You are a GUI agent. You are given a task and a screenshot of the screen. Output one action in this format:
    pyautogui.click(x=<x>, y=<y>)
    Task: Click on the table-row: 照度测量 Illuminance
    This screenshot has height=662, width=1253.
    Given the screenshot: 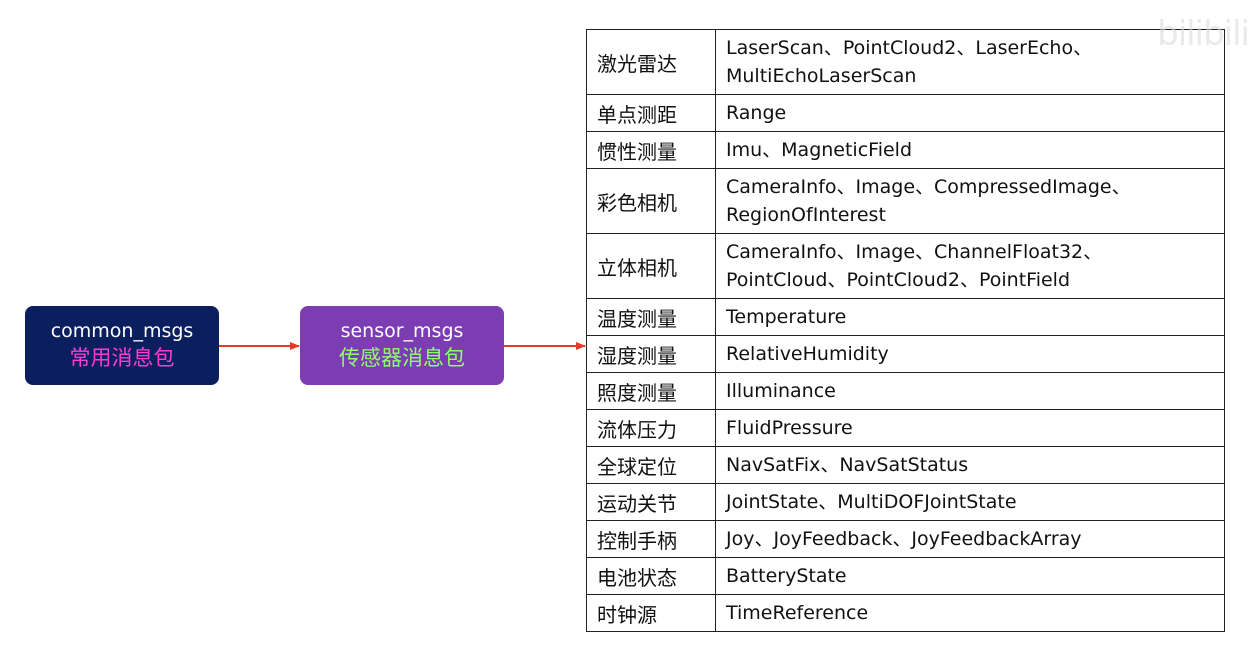 What is the action you would take?
    pyautogui.click(x=905, y=391)
    